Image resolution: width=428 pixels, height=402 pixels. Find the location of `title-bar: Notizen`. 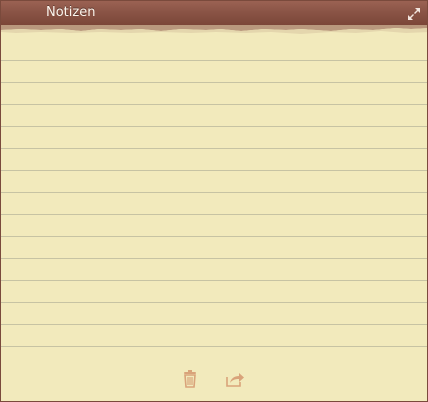

title-bar: Notizen is located at coordinates (214, 13).